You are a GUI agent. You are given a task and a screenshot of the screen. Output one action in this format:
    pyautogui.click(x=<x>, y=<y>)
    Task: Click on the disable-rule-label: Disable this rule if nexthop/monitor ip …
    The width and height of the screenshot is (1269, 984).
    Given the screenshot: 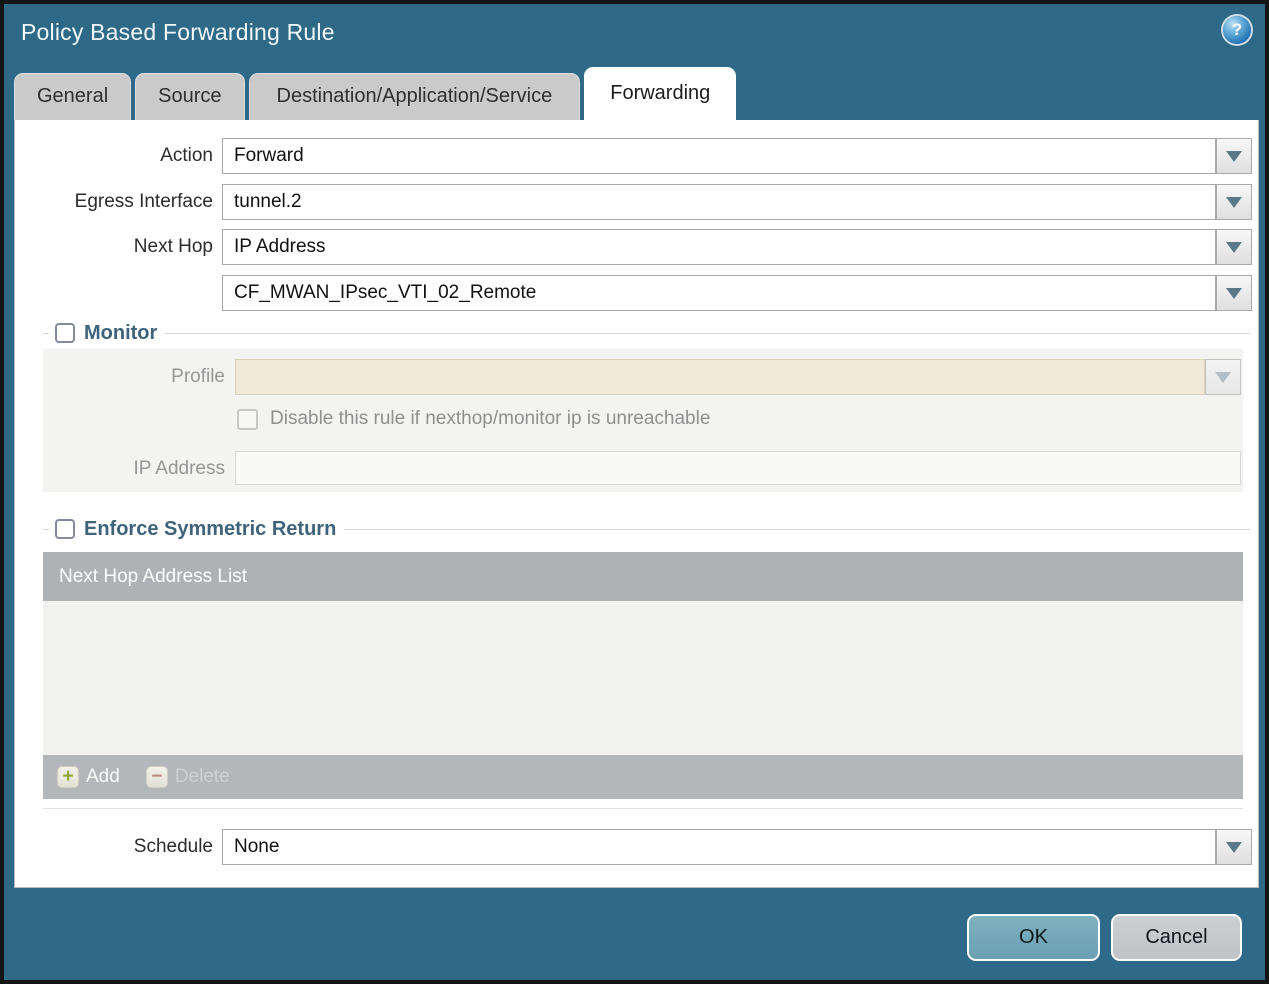 What is the action you would take?
    pyautogui.click(x=490, y=418)
    